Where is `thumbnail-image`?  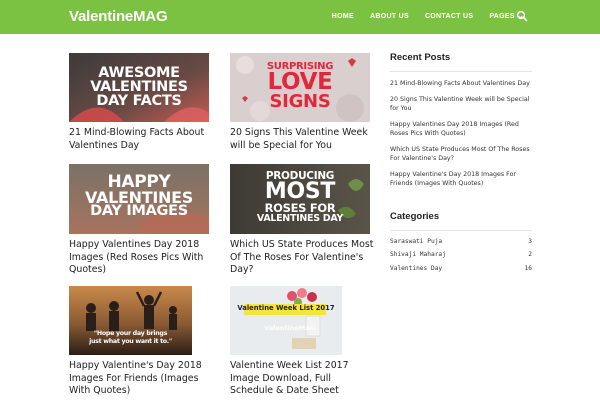
thumbnail-image is located at coordinates (286, 320).